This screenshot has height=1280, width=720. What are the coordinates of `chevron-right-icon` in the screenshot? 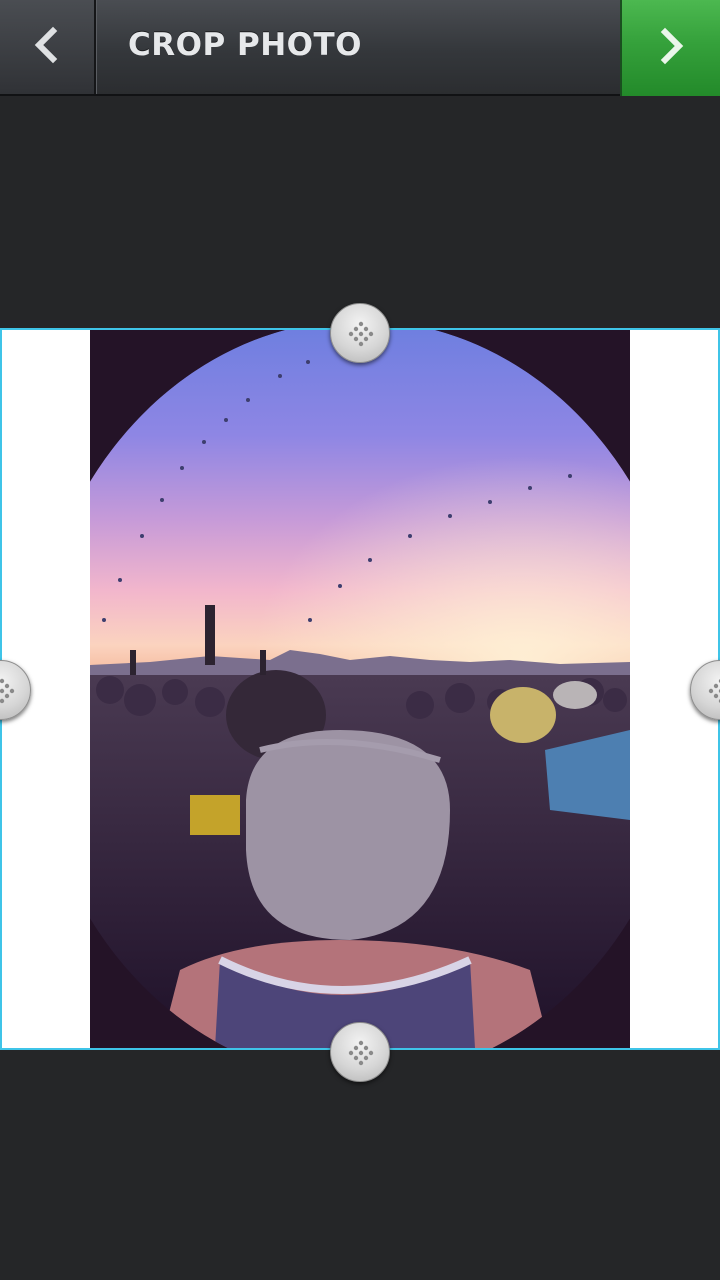 It's located at (671, 48).